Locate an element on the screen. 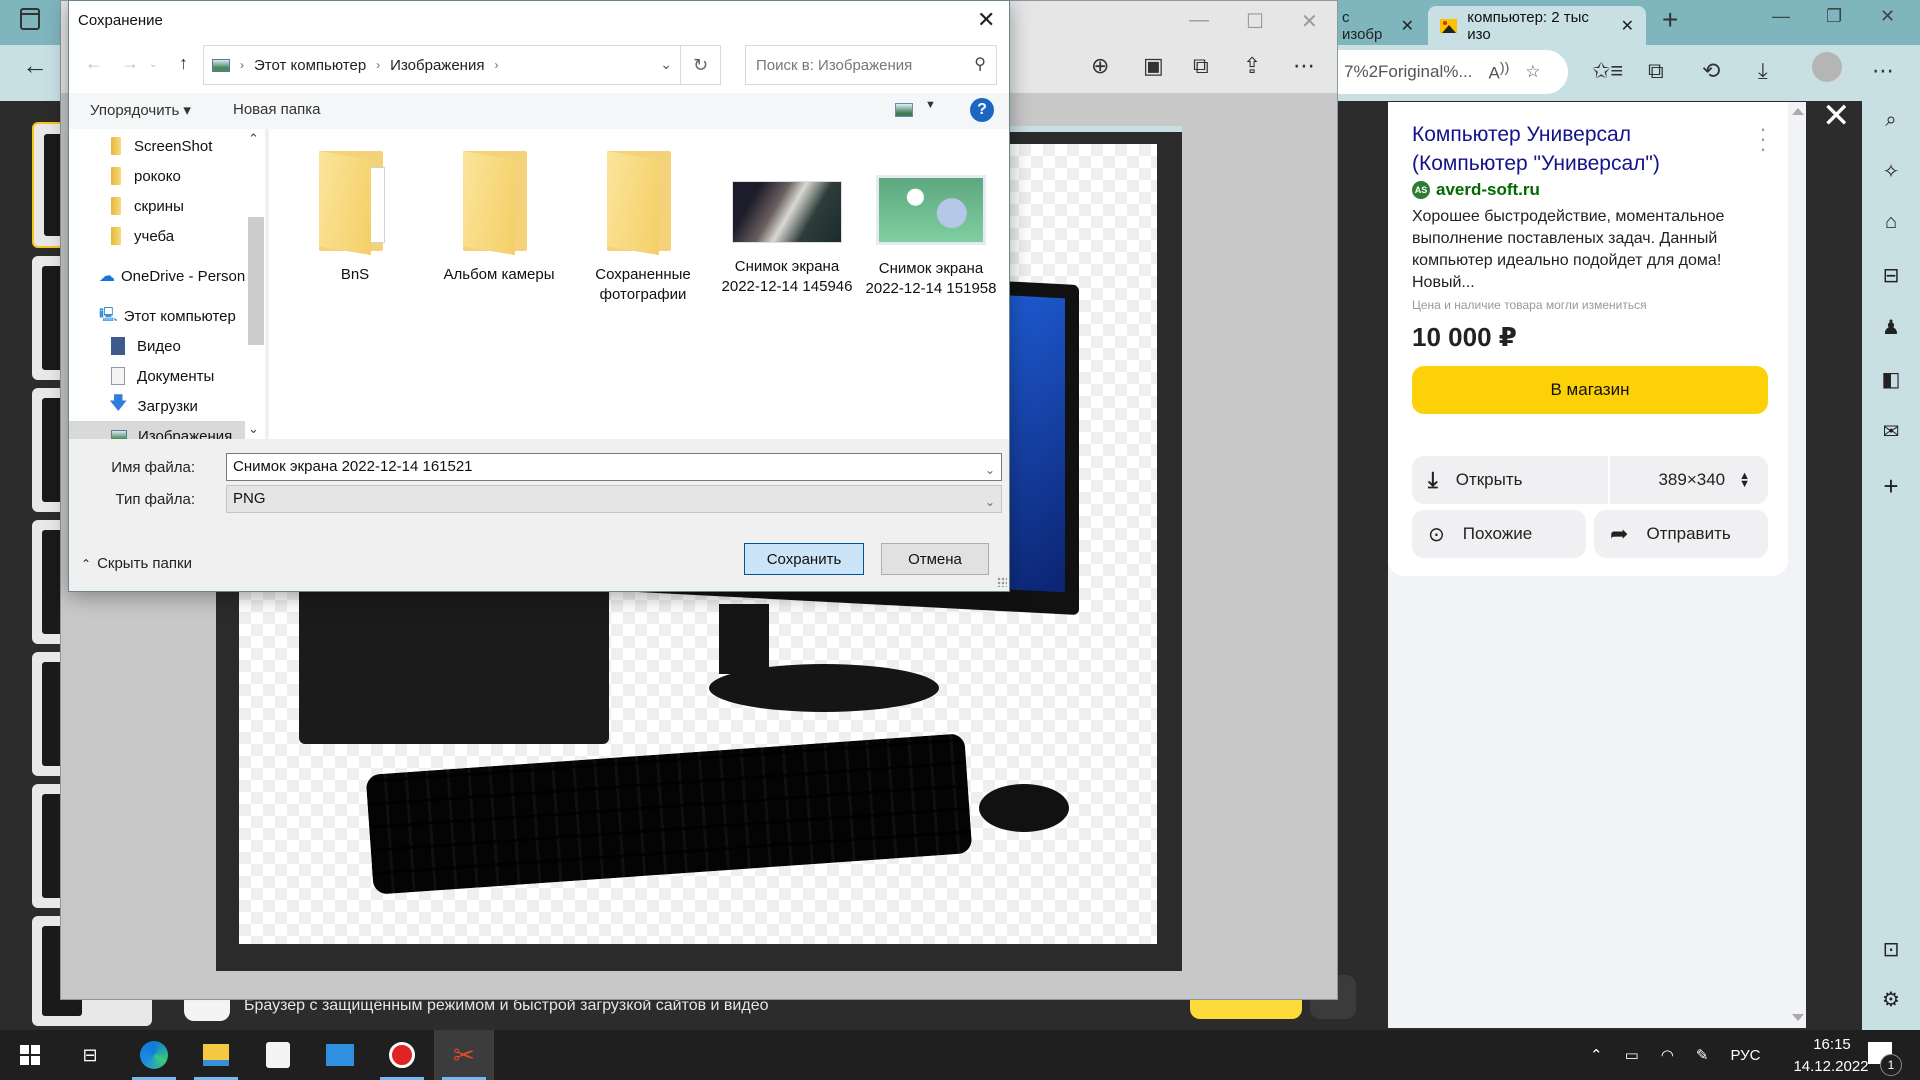 The width and height of the screenshot is (1920, 1080). settings-icon: ⚙ is located at coordinates (1891, 999).